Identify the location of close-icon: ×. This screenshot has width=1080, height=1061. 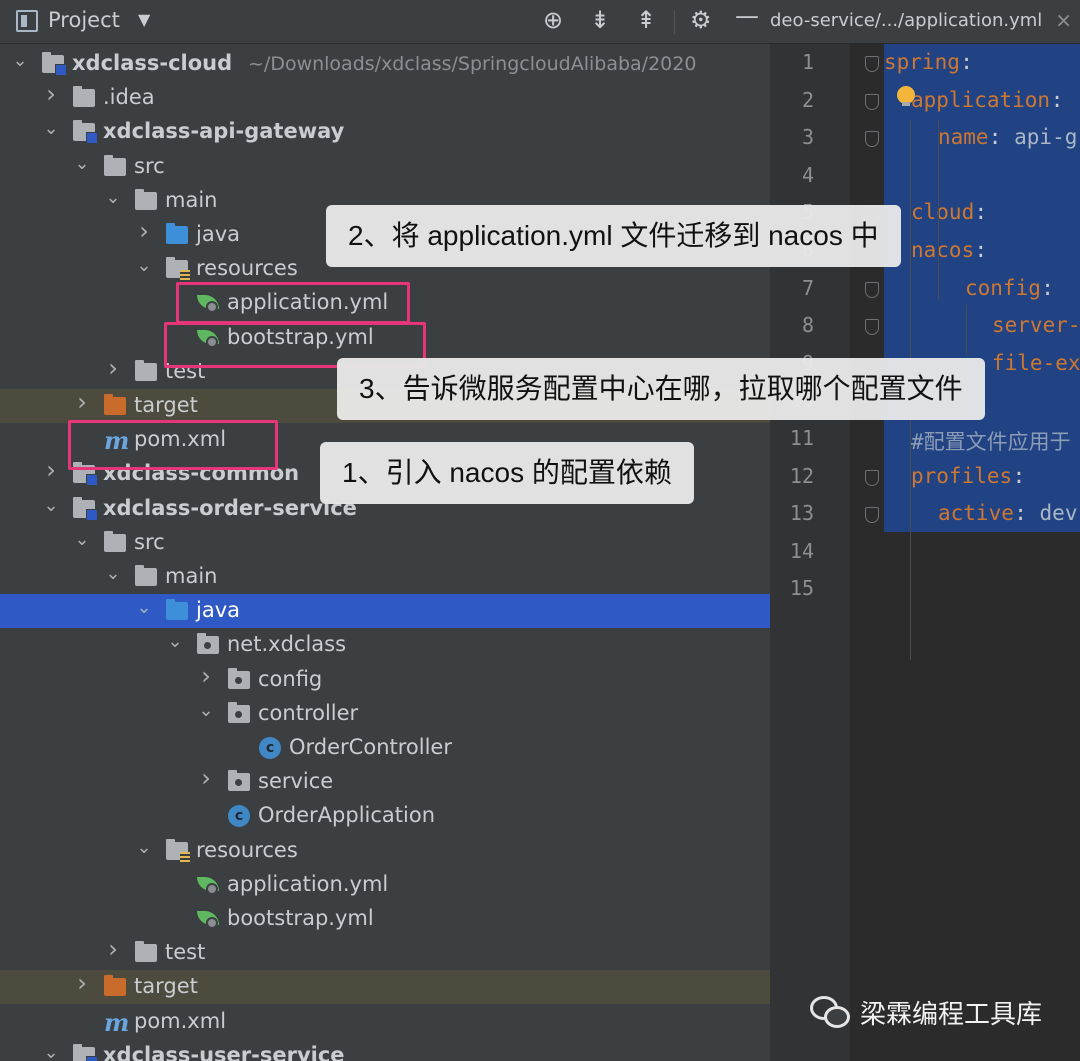
(1063, 20).